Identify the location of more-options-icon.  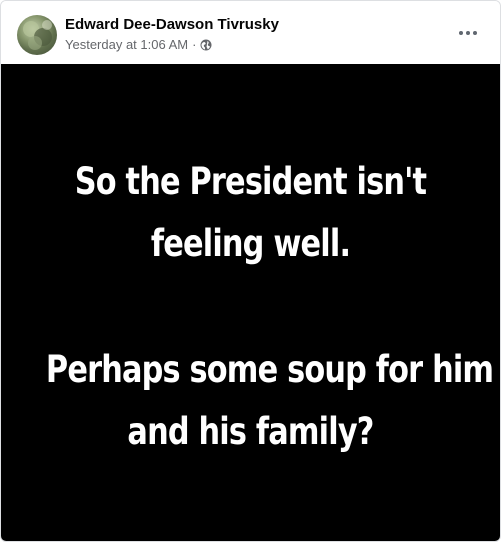
(461, 33).